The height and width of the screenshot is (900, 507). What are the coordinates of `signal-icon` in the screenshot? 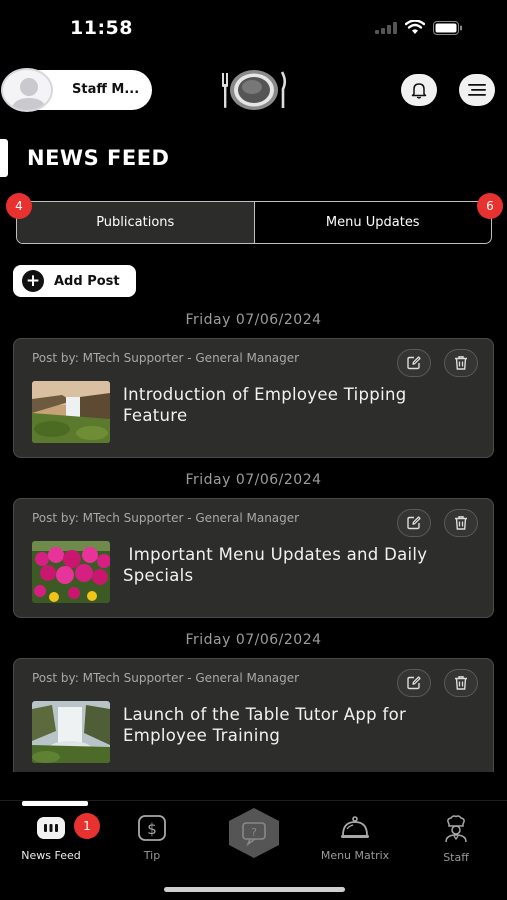 It's located at (386, 27).